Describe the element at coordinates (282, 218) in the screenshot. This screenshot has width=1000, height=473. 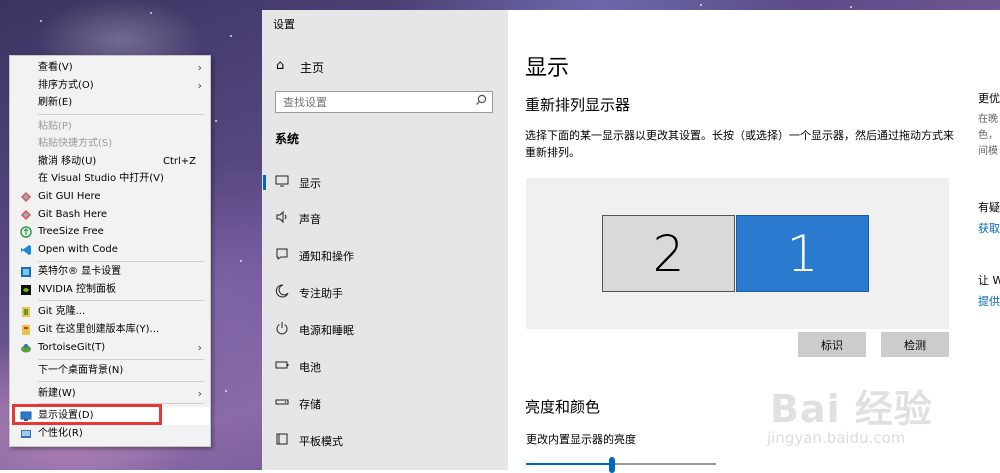
I see `speaker-icon` at that location.